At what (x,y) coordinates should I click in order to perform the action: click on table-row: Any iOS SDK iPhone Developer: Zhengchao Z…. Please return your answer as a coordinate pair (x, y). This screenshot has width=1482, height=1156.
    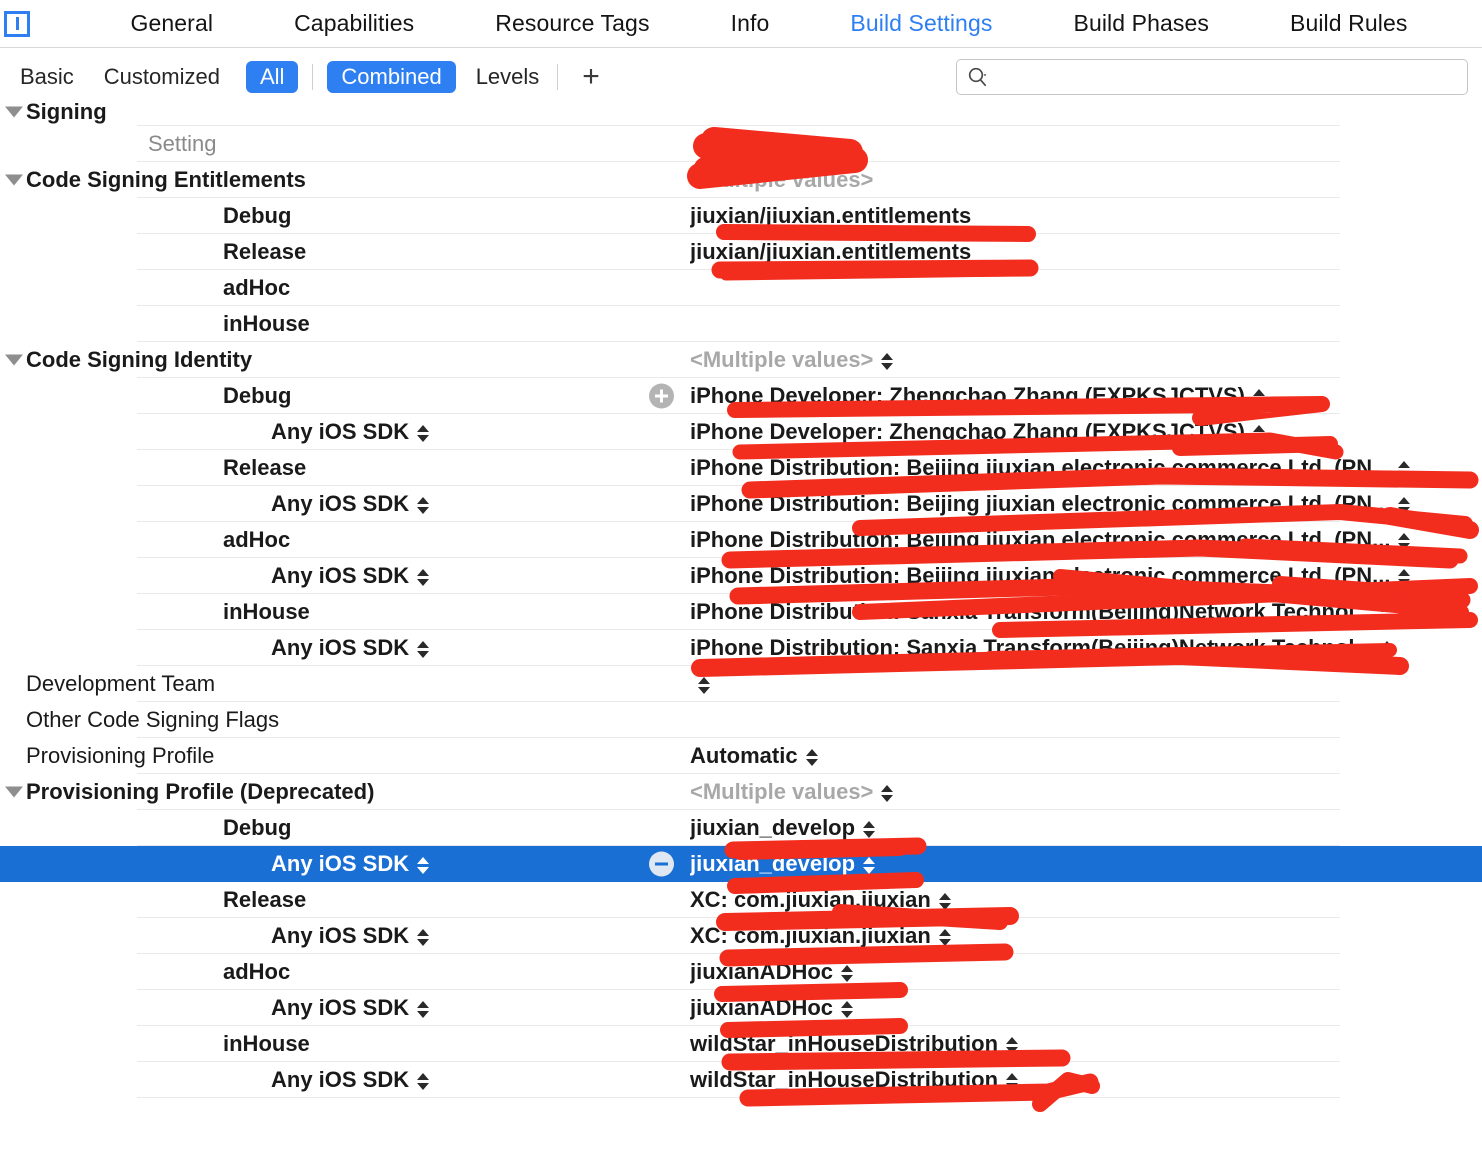
    Looking at the image, I should click on (741, 432).